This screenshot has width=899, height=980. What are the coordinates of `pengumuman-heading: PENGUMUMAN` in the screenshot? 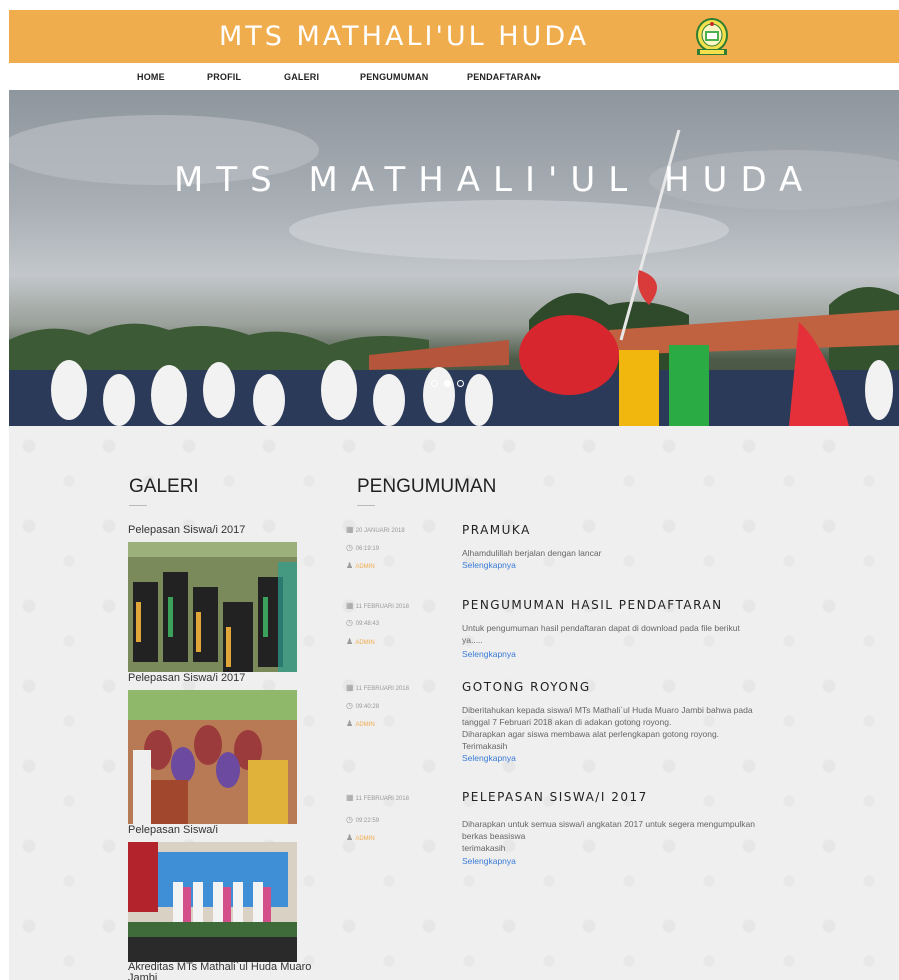 It's located at (427, 486).